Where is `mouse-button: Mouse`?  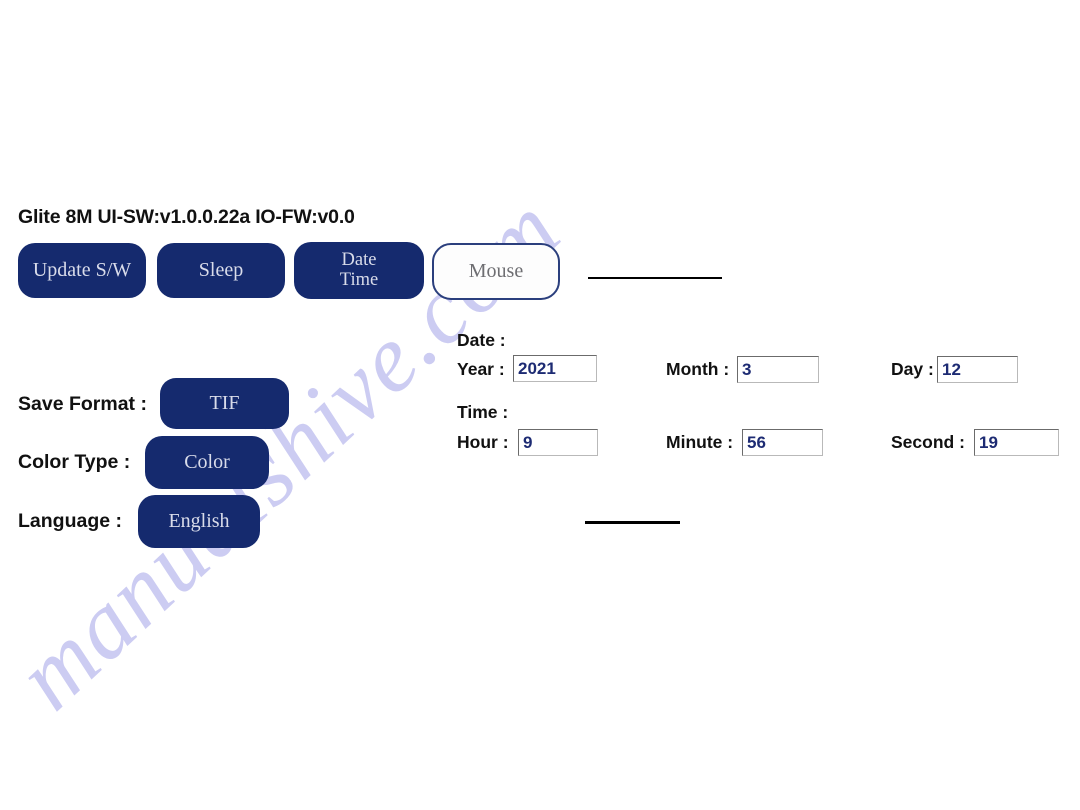
mouse-button: Mouse is located at coordinates (496, 271).